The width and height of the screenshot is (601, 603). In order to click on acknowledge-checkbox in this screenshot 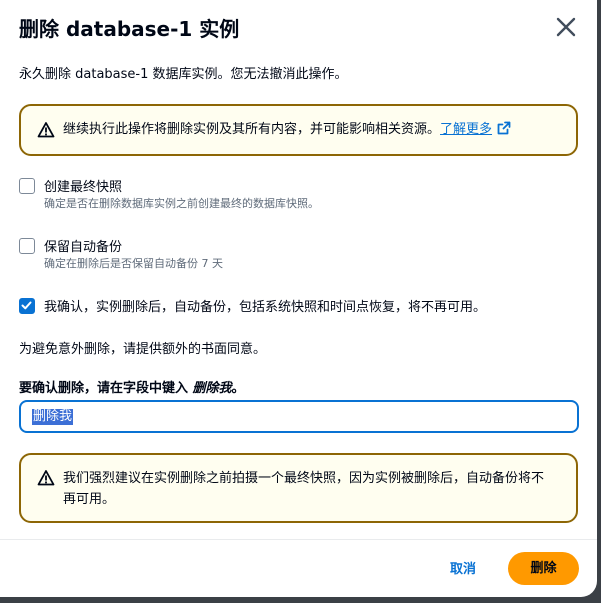, I will do `click(27, 306)`.